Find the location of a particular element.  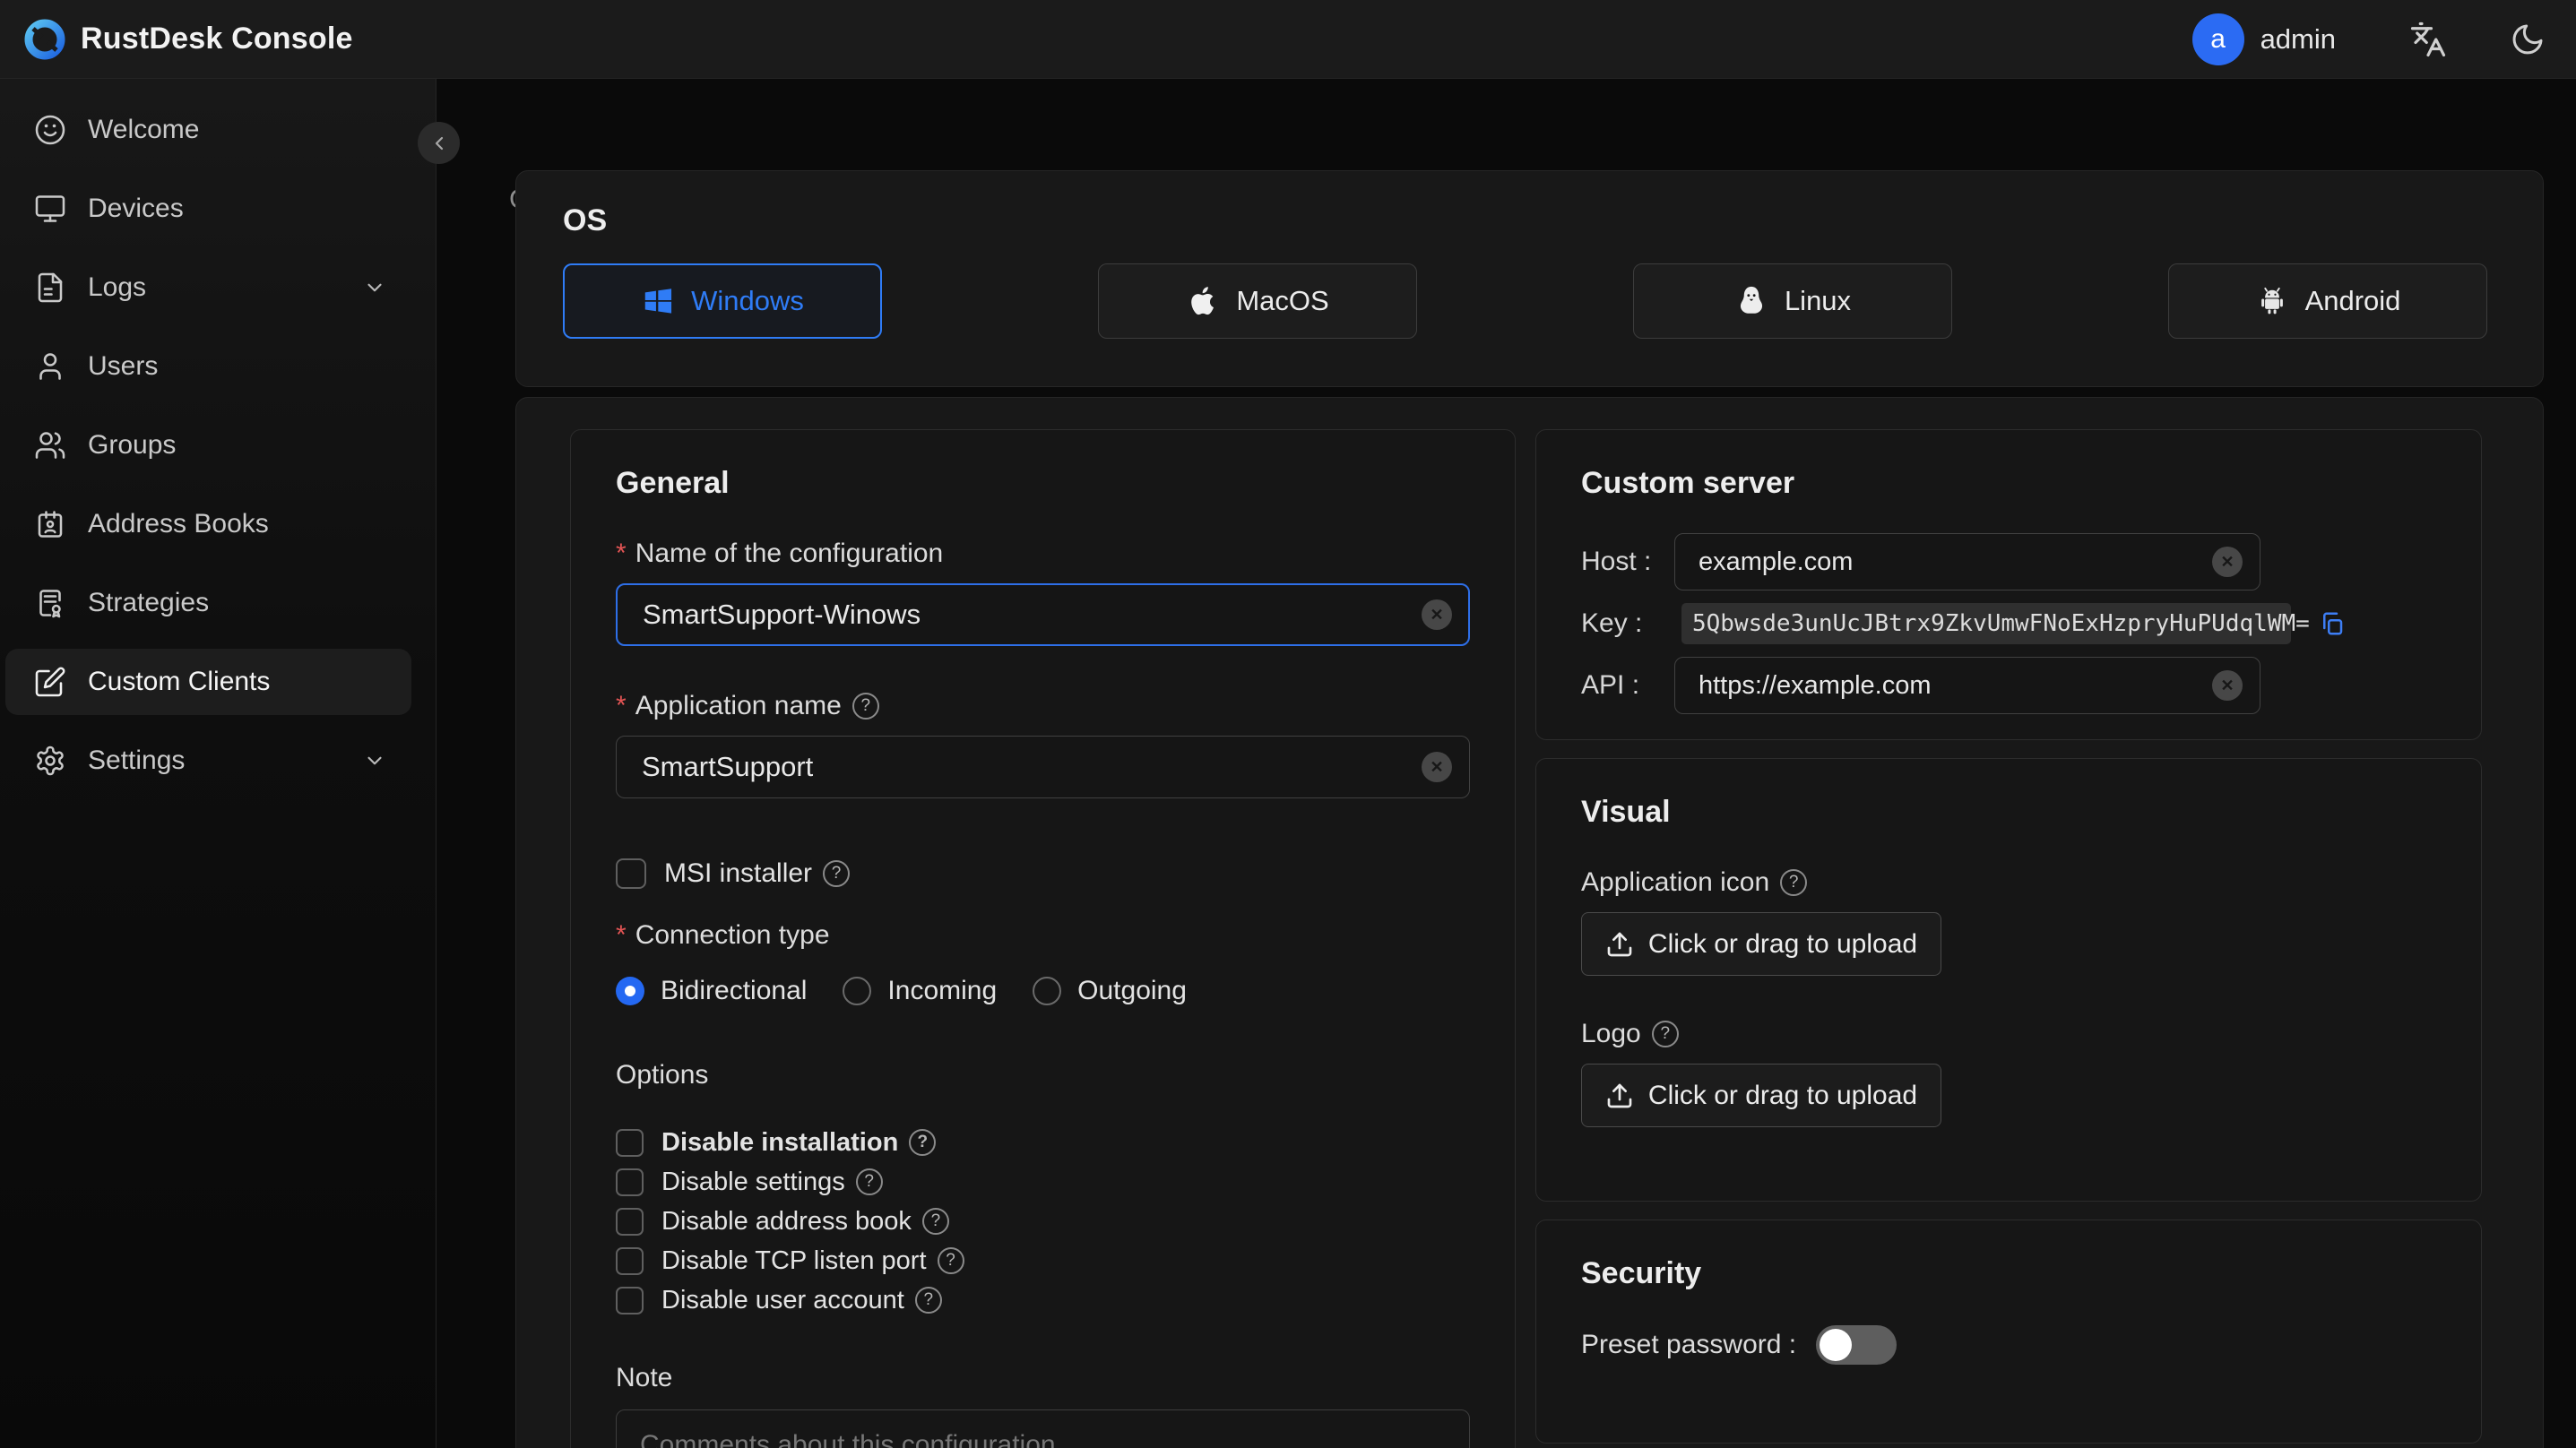

application-icon-upload-button: Click or drag to upload is located at coordinates (1761, 944).